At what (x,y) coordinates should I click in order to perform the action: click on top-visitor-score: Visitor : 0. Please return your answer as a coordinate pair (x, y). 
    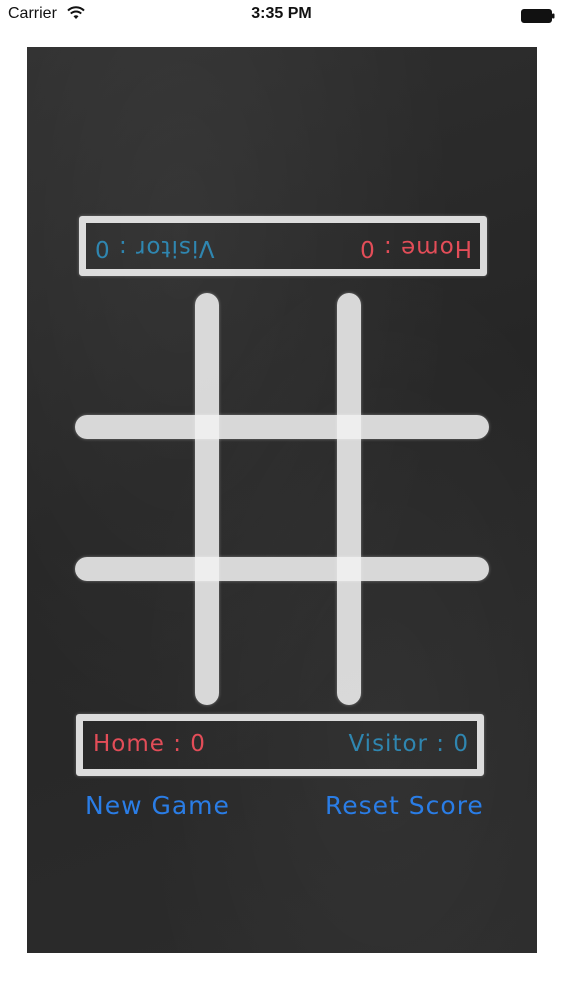
    Looking at the image, I should click on (154, 248).